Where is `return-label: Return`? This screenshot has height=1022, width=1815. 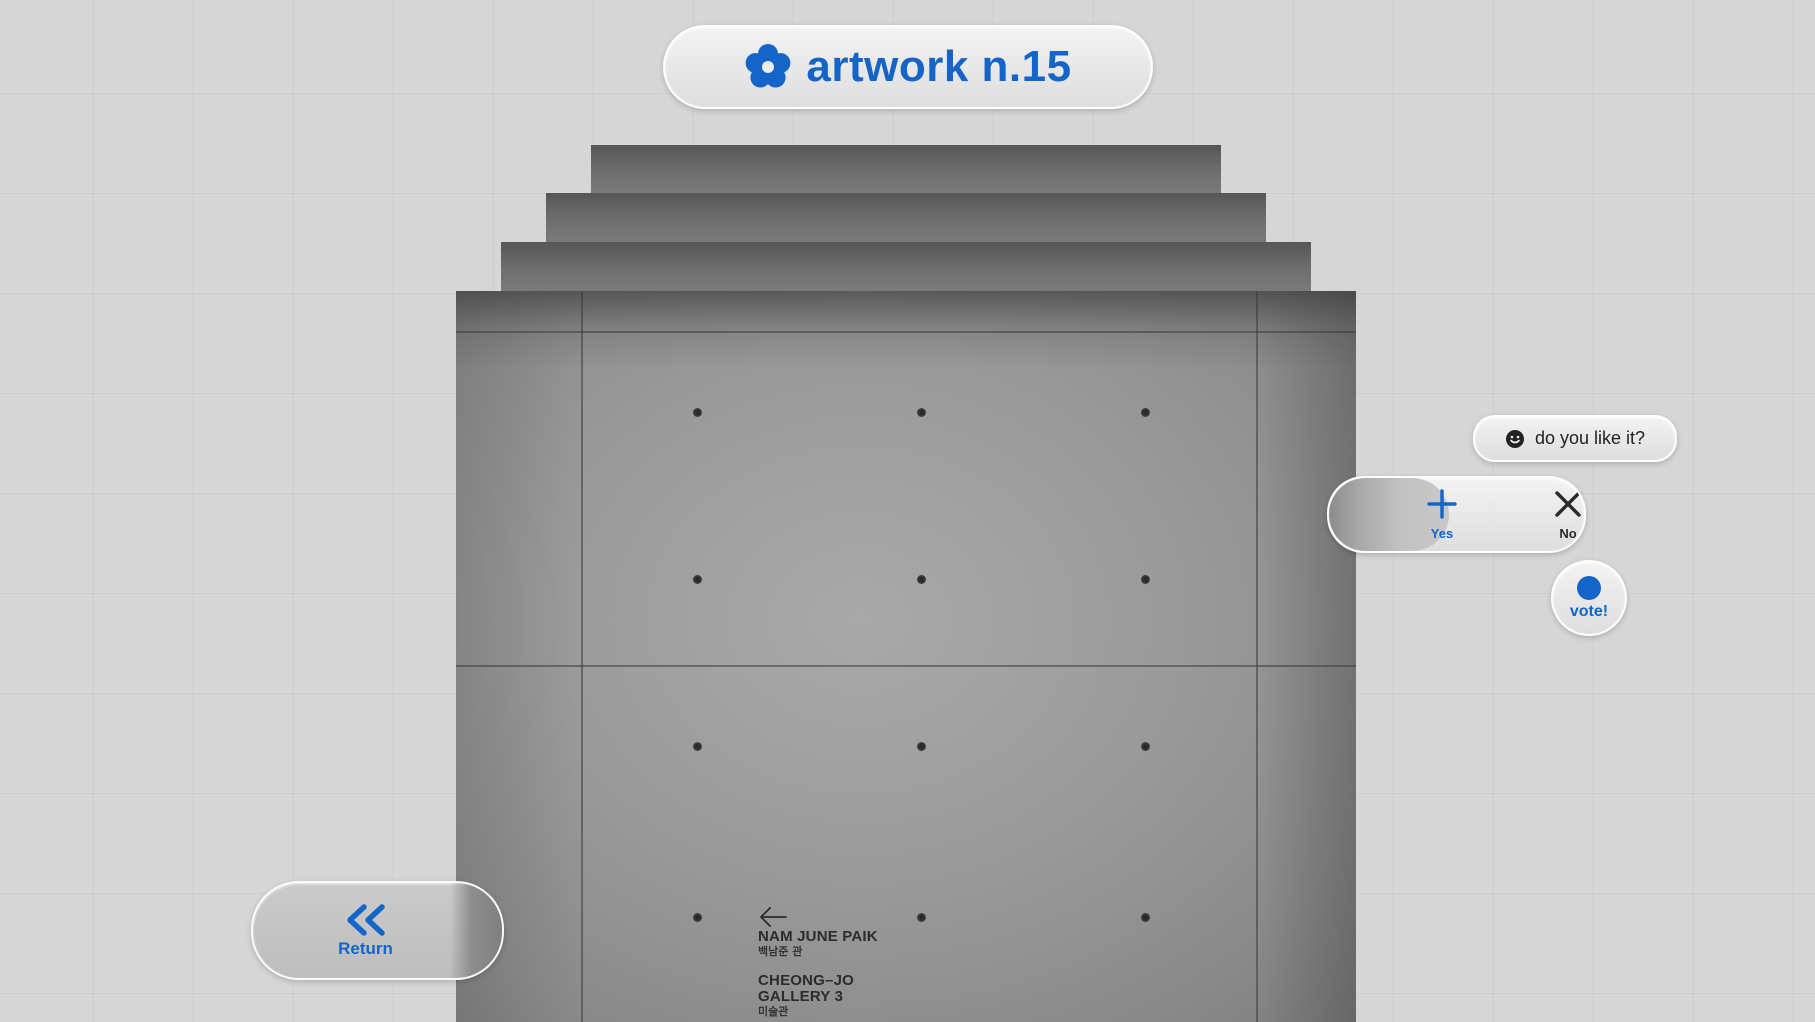 return-label: Return is located at coordinates (365, 948).